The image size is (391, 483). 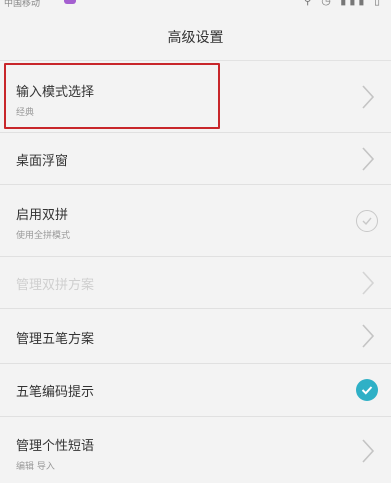 What do you see at coordinates (42, 215) in the screenshot?
I see `setting-label: 启用双拼` at bounding box center [42, 215].